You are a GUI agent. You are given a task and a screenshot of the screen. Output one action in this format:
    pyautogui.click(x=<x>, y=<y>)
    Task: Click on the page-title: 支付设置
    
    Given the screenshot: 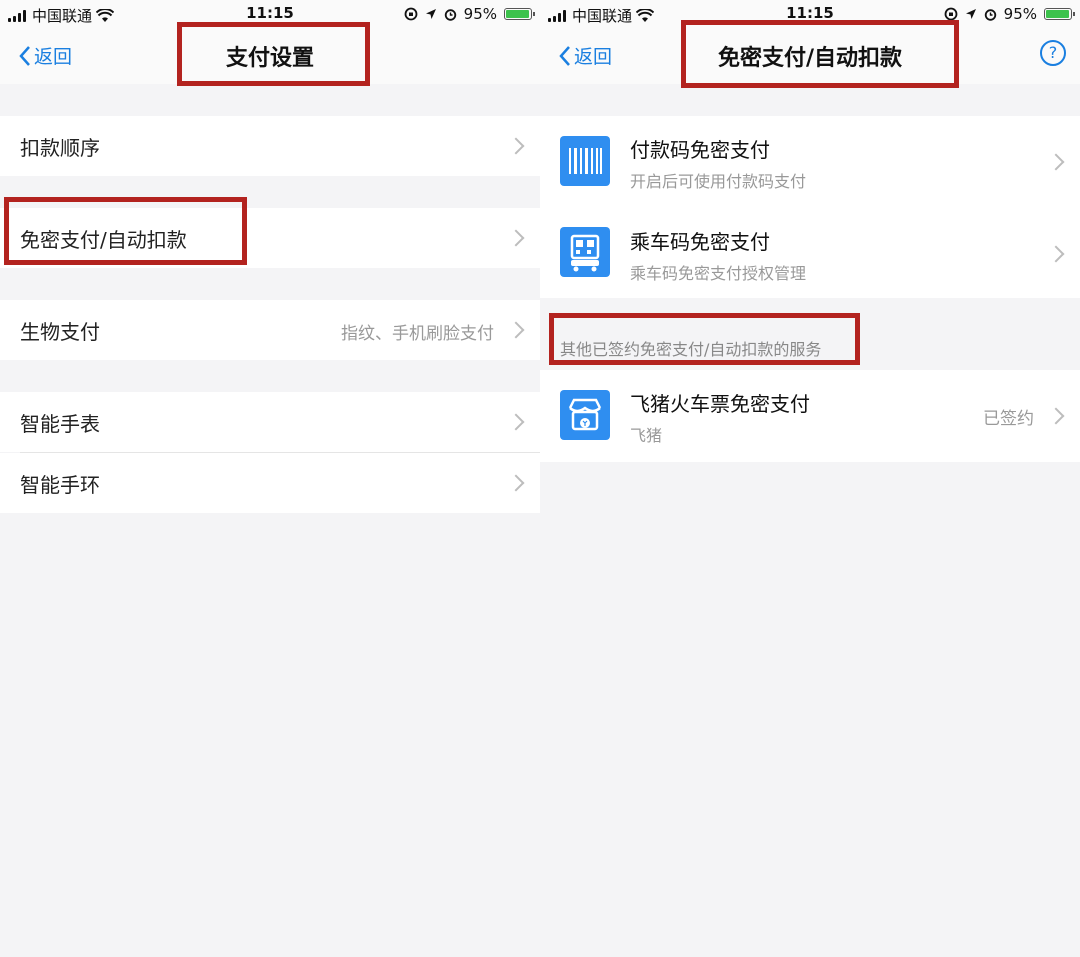 What is the action you would take?
    pyautogui.click(x=269, y=58)
    